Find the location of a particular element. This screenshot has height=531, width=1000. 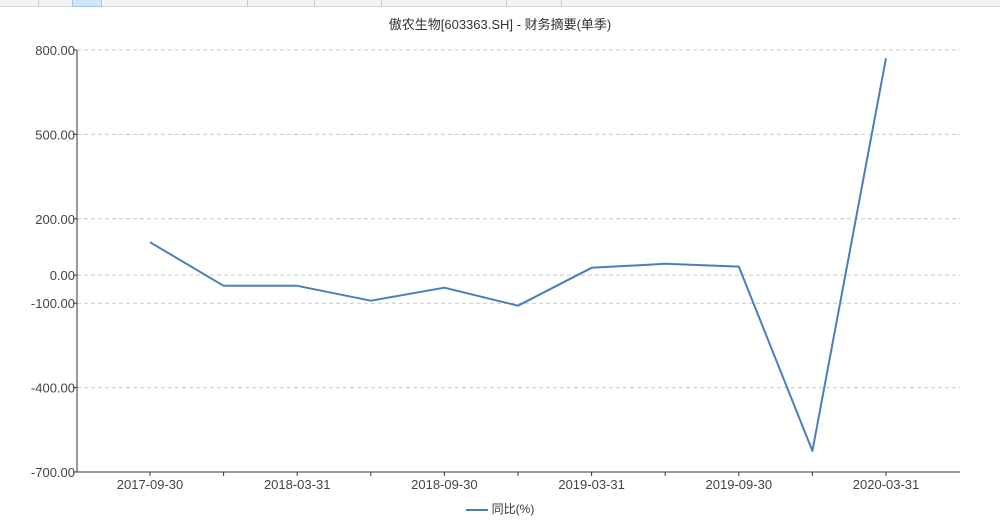

x-tick-label: 2017-09-30 is located at coordinates (150, 484).